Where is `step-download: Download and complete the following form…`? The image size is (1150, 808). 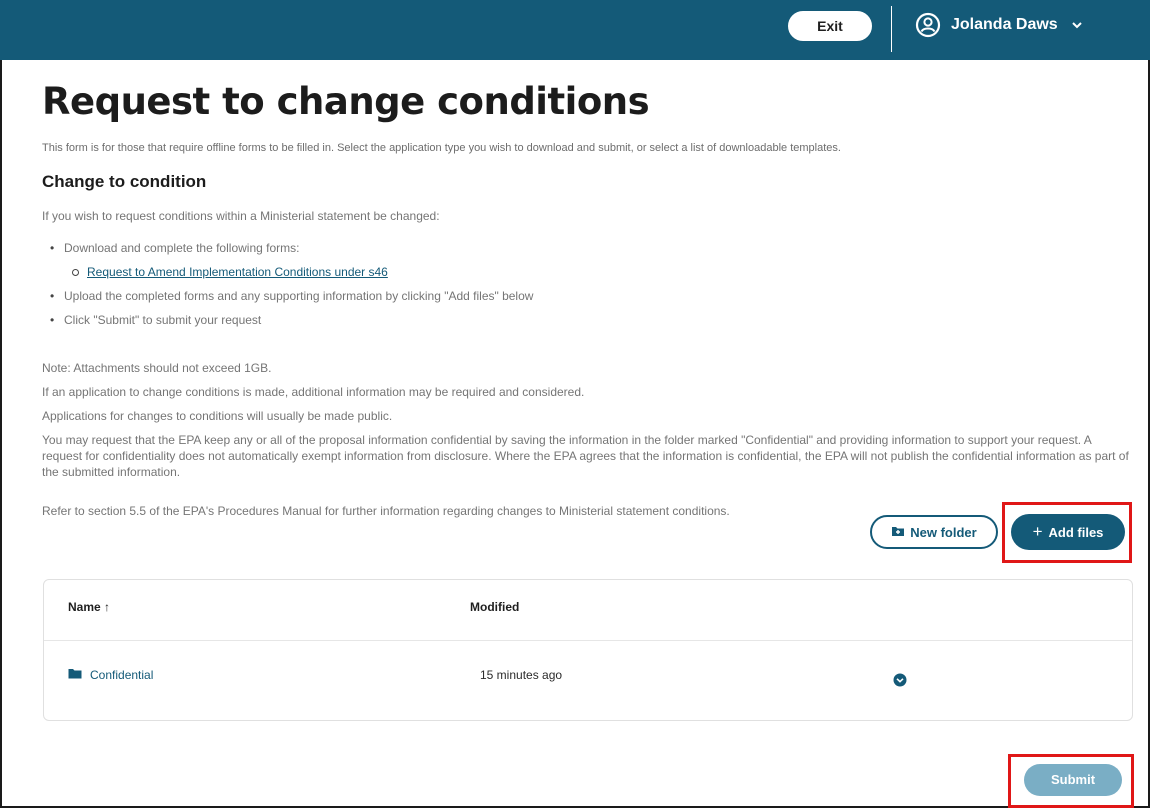
step-download: Download and complete the following form… is located at coordinates (287, 252).